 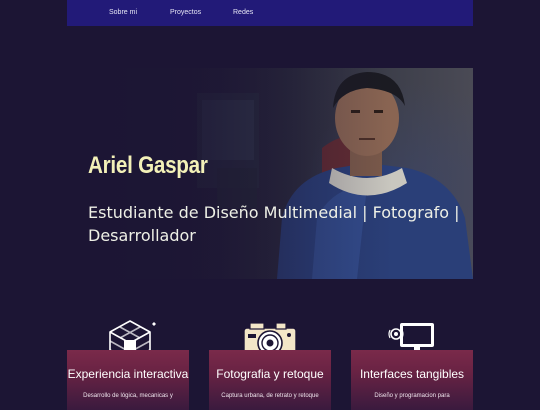 What do you see at coordinates (270, 13) in the screenshot?
I see `top-navbar: Sobre mi Proyectos Redes` at bounding box center [270, 13].